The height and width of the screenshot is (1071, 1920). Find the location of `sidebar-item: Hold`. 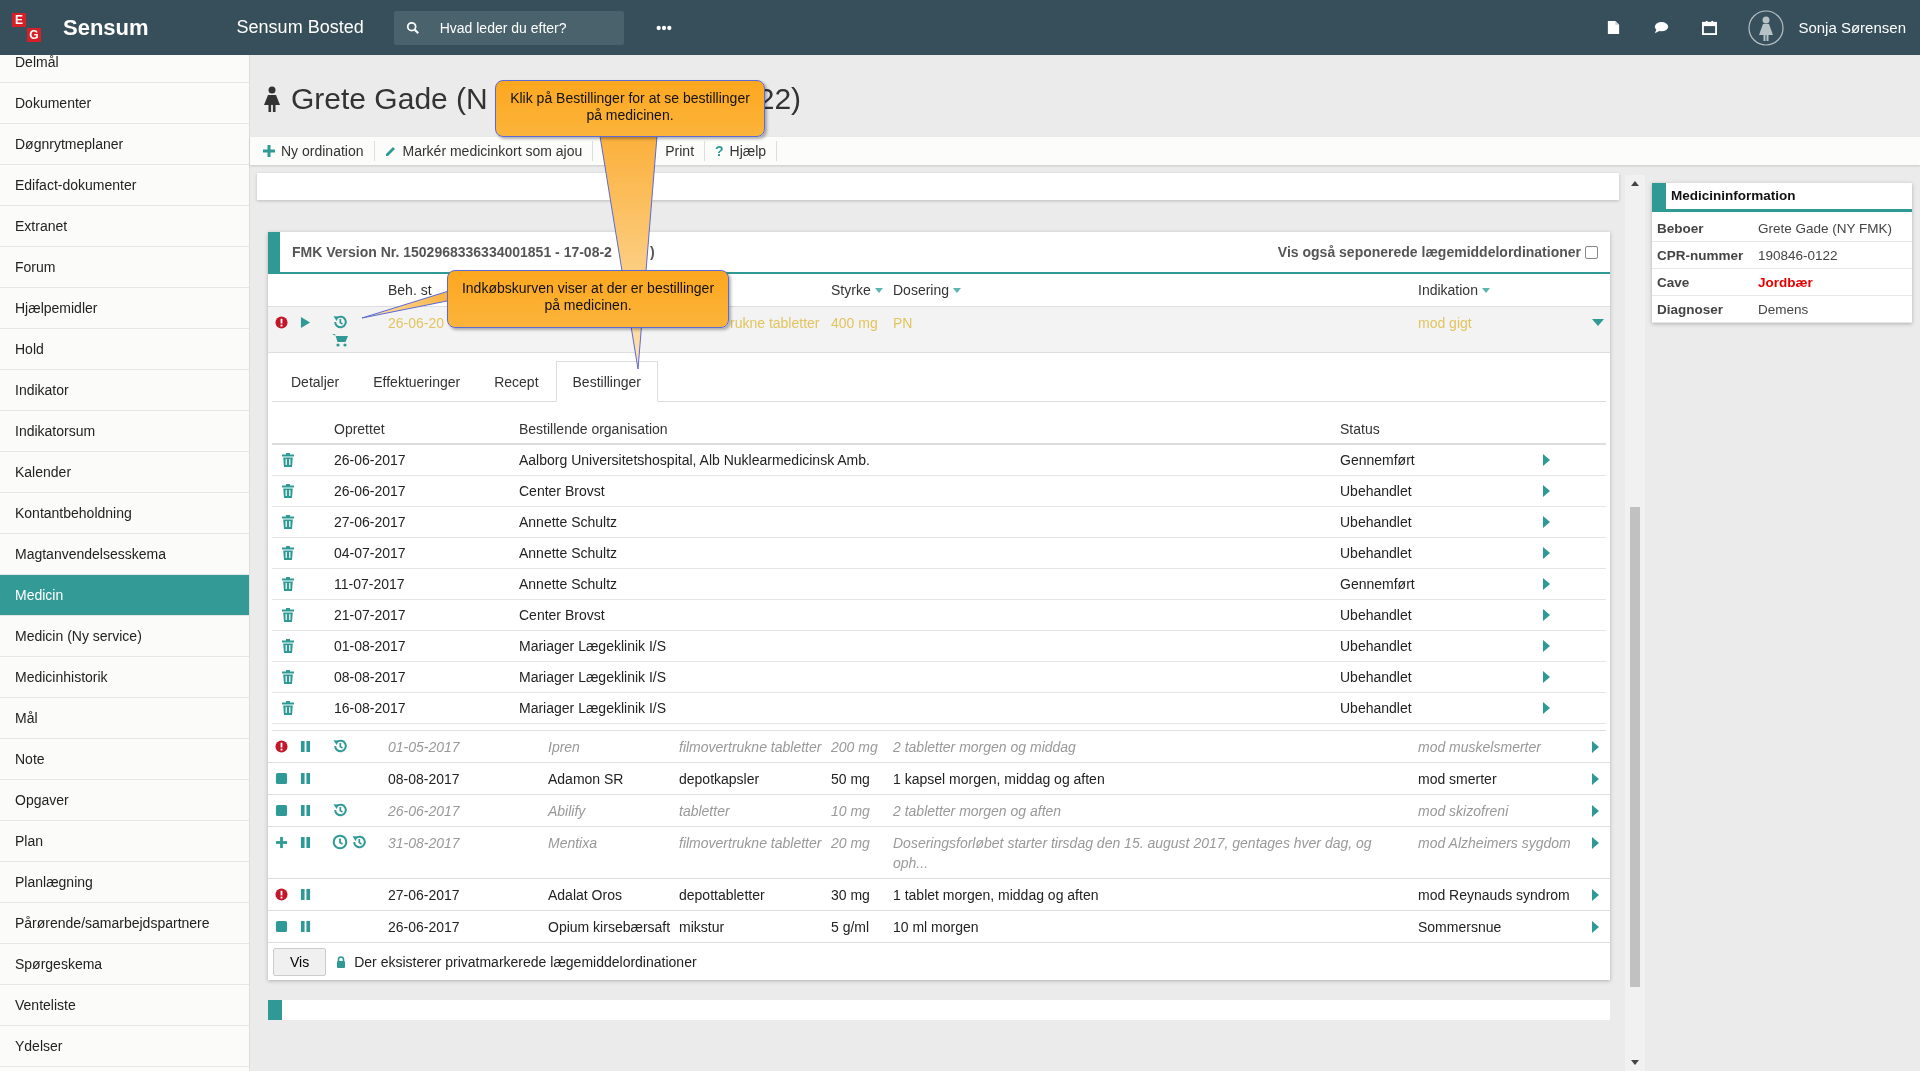

sidebar-item: Hold is located at coordinates (124, 349).